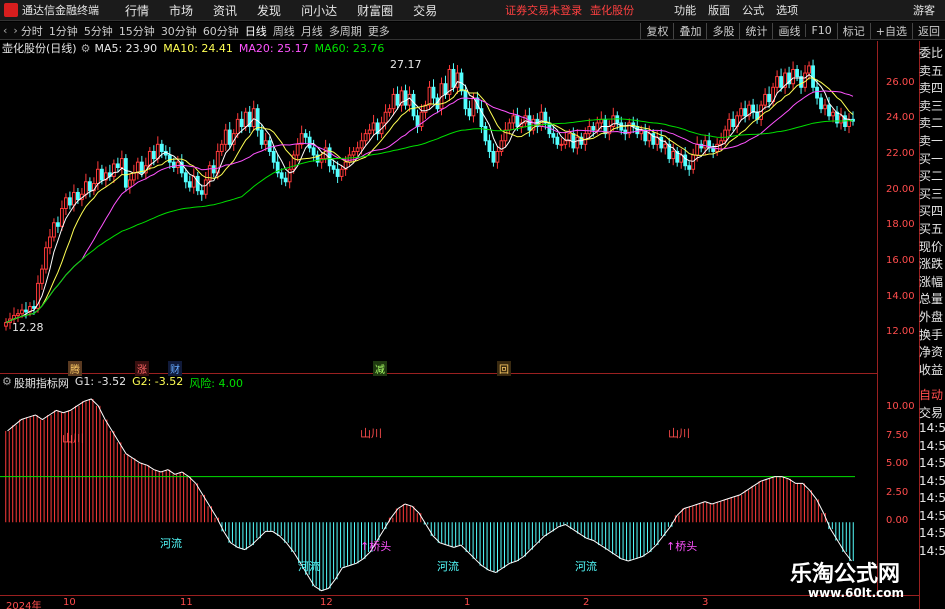 The image size is (945, 609). Describe the element at coordinates (897, 492) in the screenshot. I see `indicator-tick-label: 2.50` at that location.